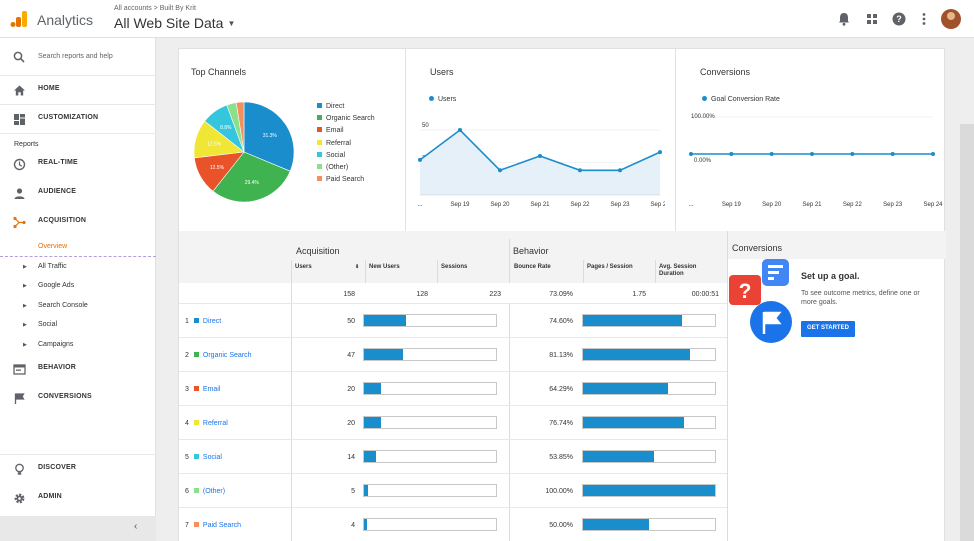 The height and width of the screenshot is (541, 974). I want to click on top-channels-title: Top Channels, so click(219, 72).